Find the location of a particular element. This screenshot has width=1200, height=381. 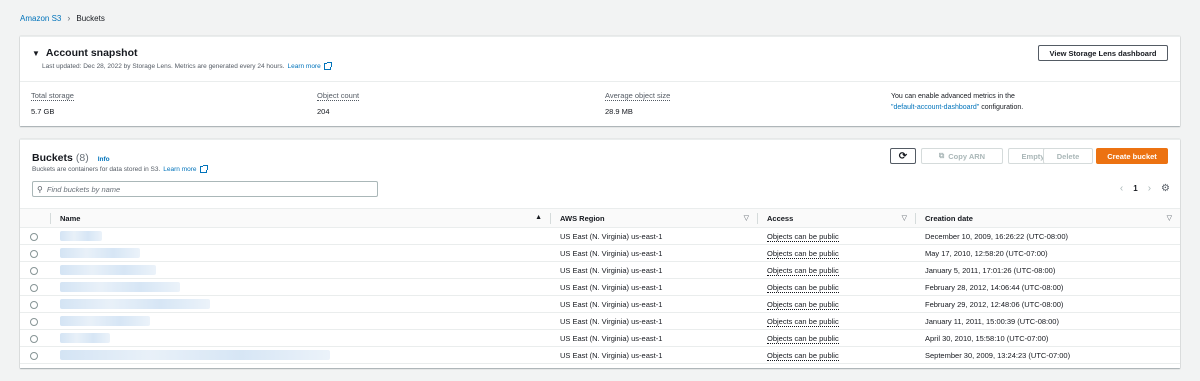

copy-icon: ⧉ is located at coordinates (941, 155).